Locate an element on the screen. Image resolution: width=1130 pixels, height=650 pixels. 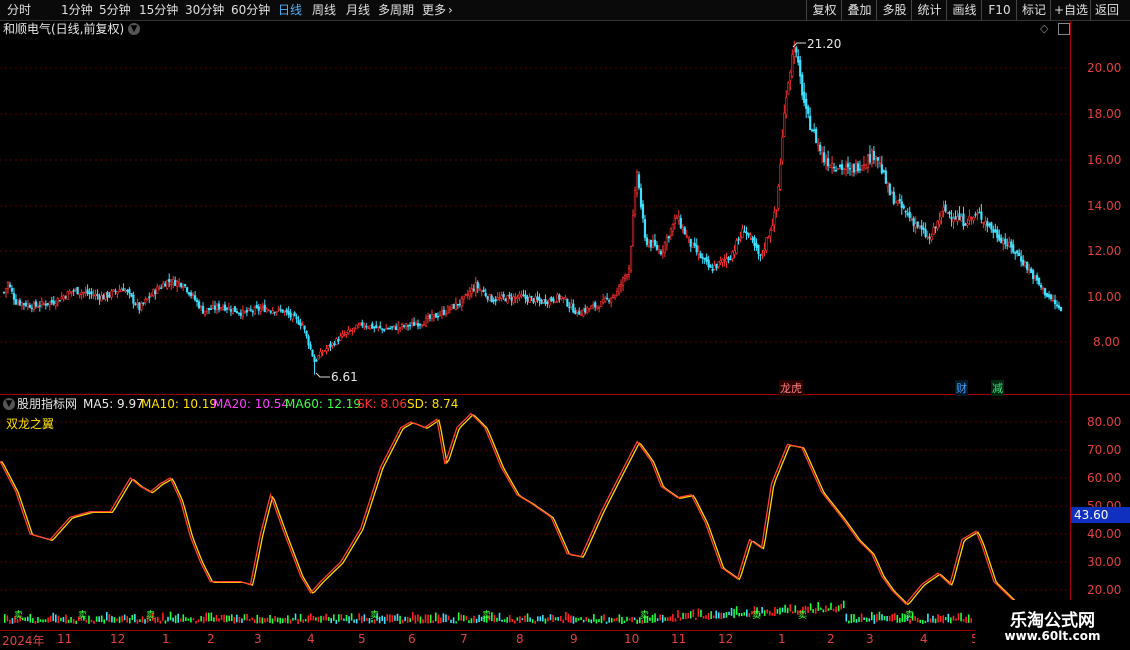
tab-more: 更多 › is located at coordinates (437, 10).